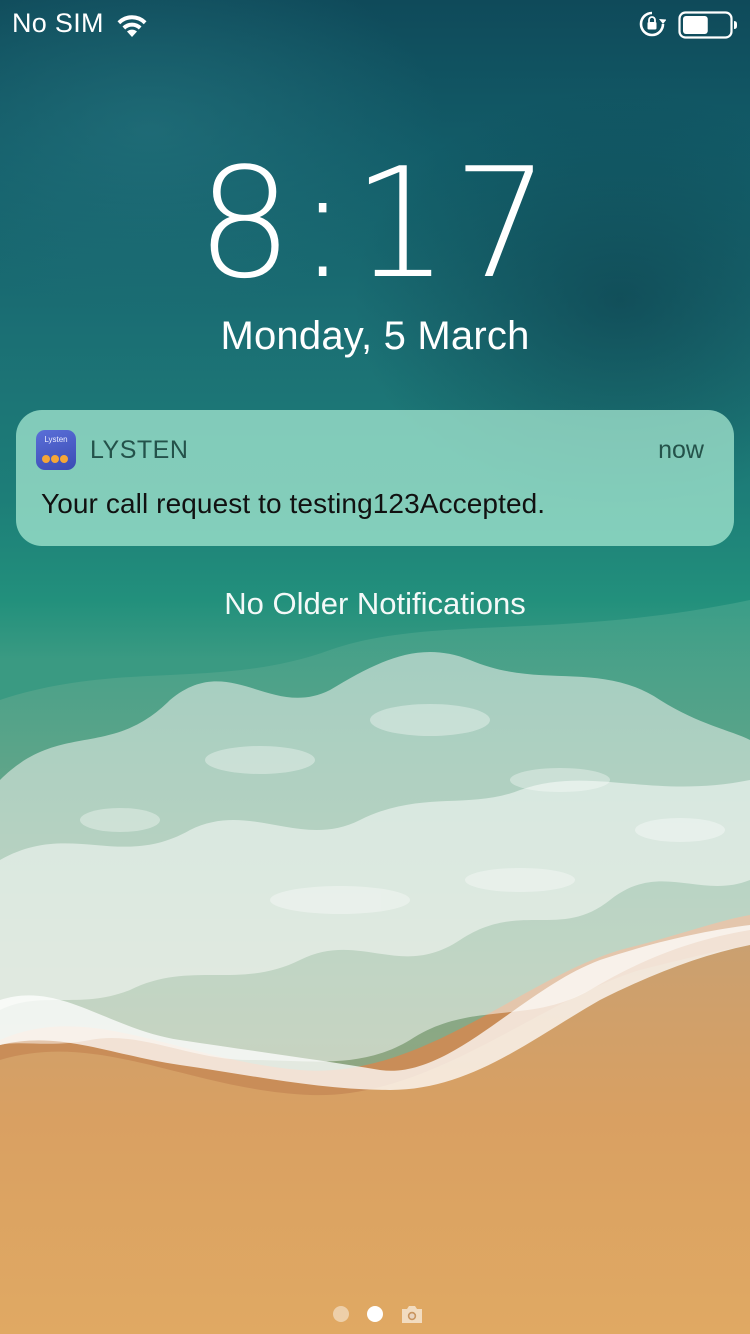  What do you see at coordinates (57, 456) in the screenshot?
I see `app-icon-dots` at bounding box center [57, 456].